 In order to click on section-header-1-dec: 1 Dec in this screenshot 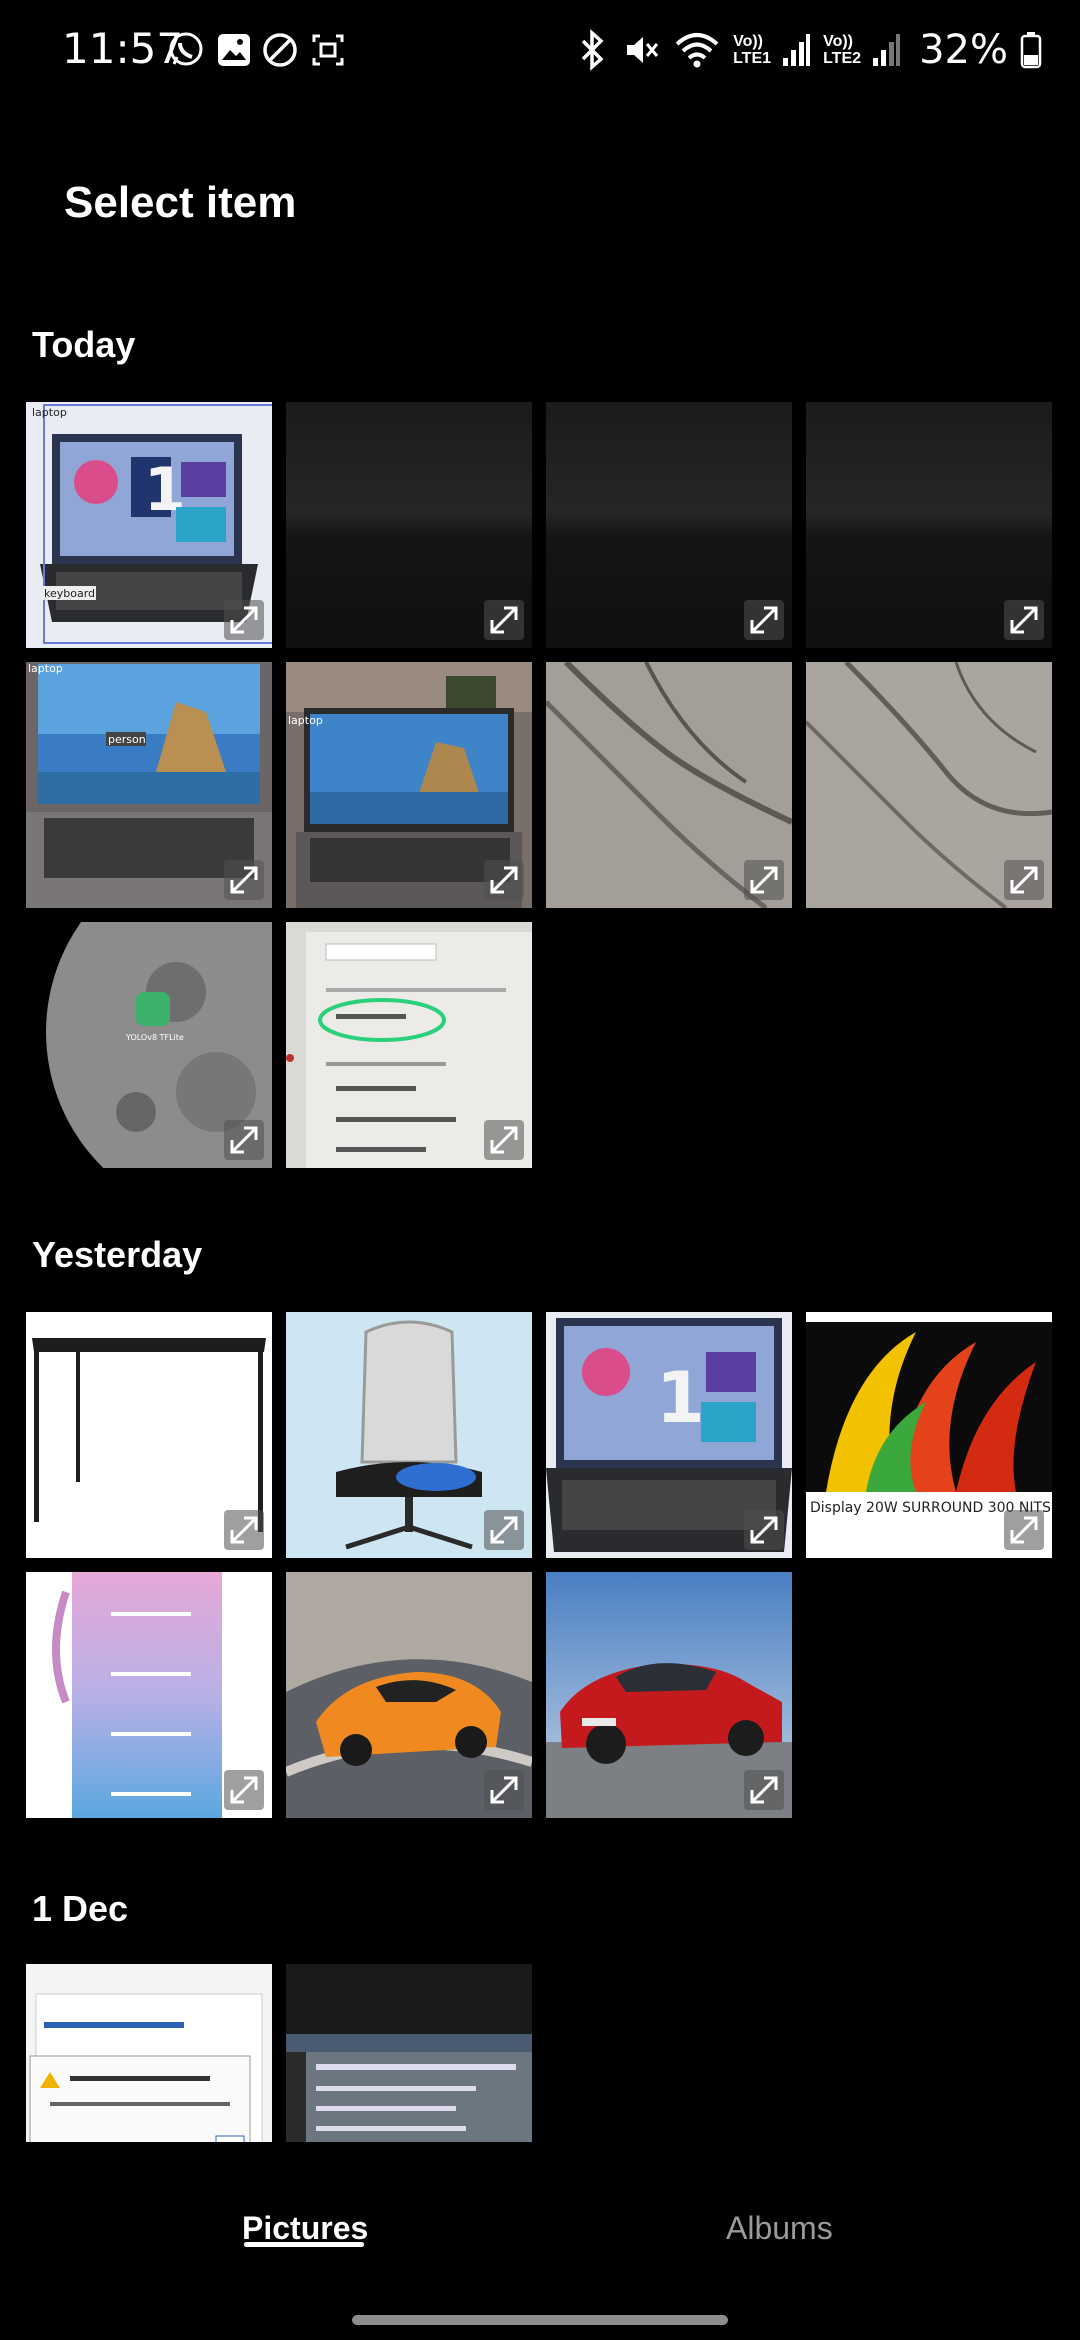, I will do `click(80, 1908)`.